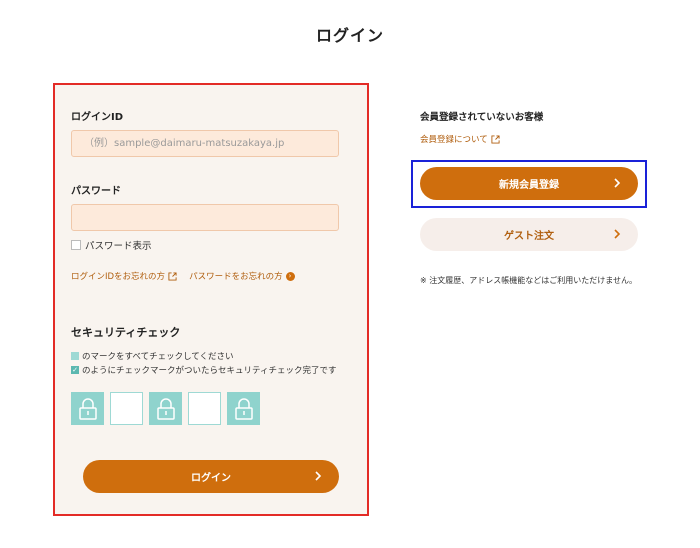  I want to click on checked-square-icon: ✓, so click(75, 370).